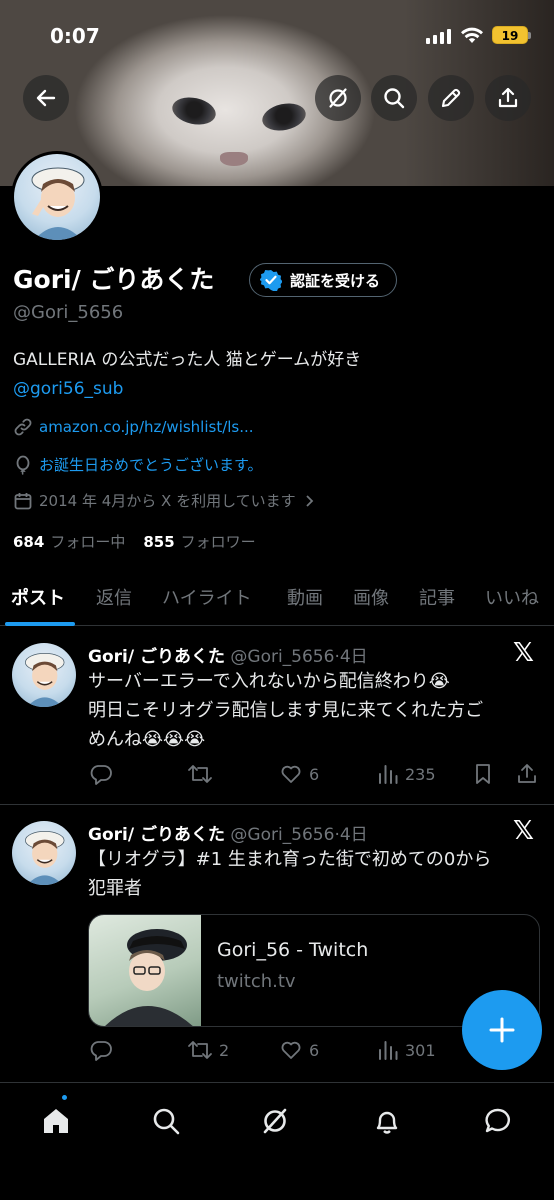 This screenshot has width=554, height=1200. Describe the element at coordinates (508, 98) in the screenshot. I see `share-button` at that location.